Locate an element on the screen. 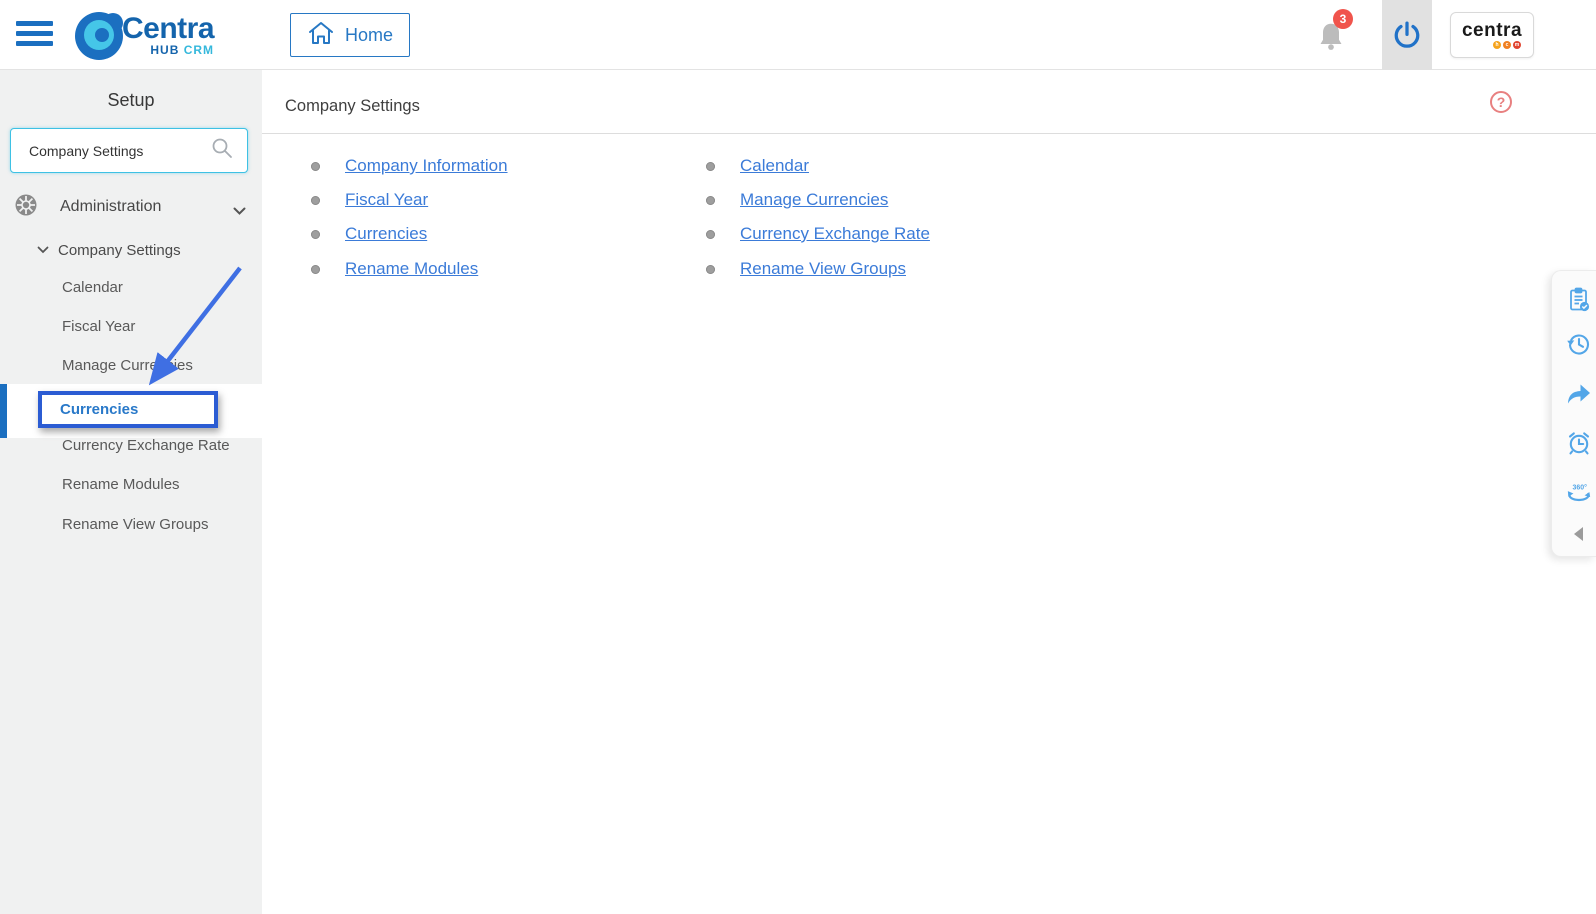 The image size is (1596, 914). search-icon is located at coordinates (222, 150).